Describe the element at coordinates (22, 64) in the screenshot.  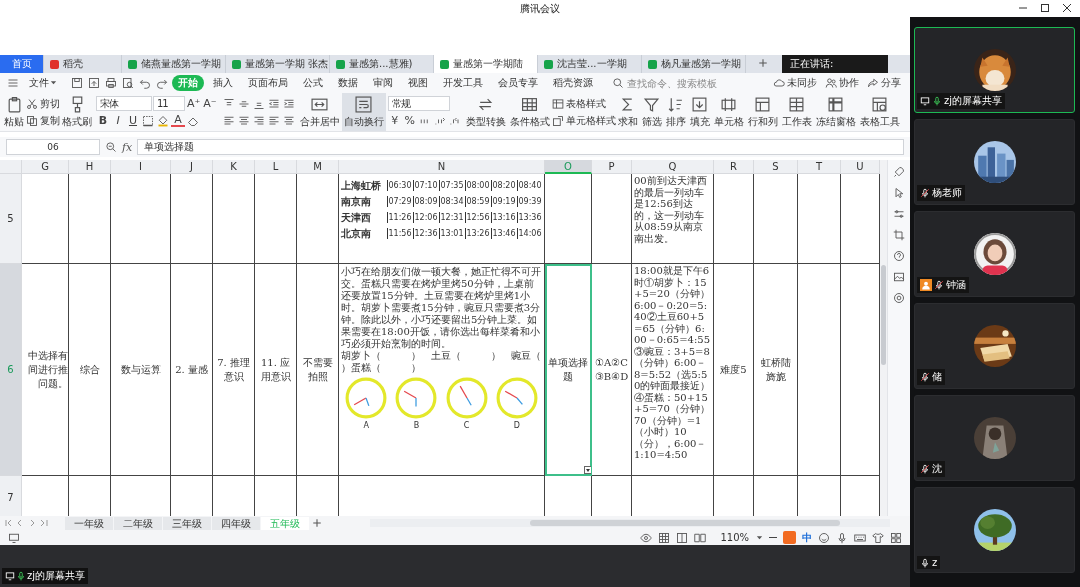
I see `document-tab: 首页` at that location.